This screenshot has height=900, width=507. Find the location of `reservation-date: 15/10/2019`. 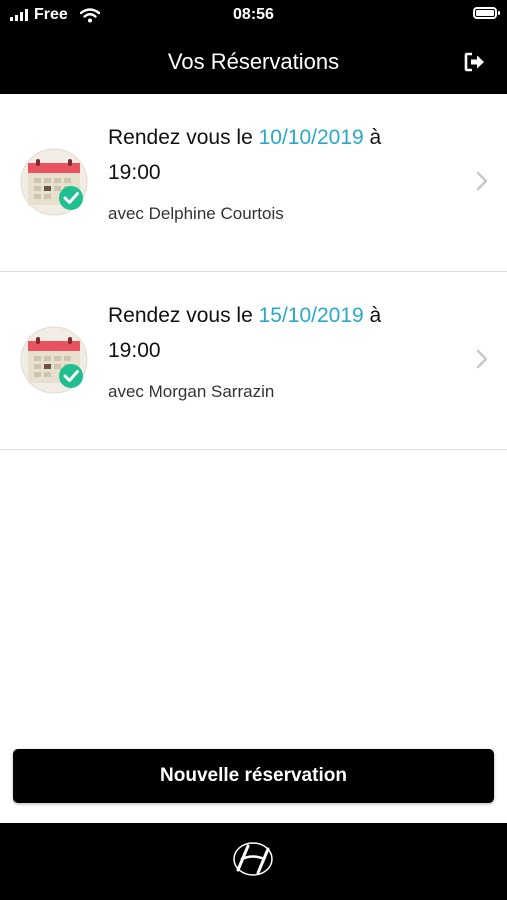

reservation-date: 15/10/2019 is located at coordinates (311, 315).